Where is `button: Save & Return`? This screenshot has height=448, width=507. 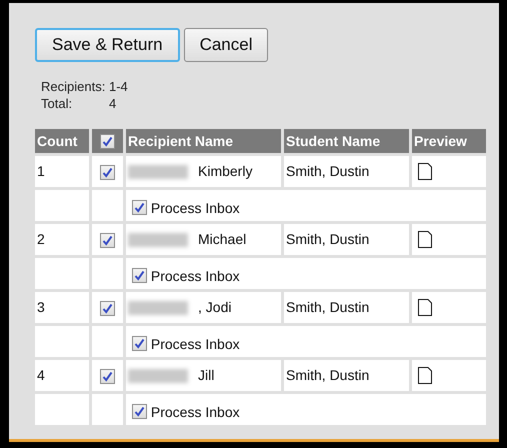
button: Save & Return is located at coordinates (107, 45).